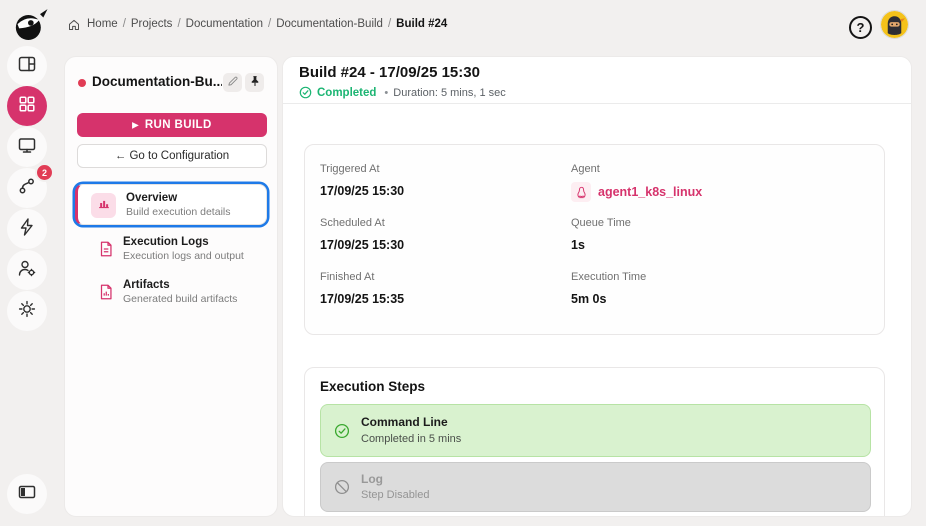 The image size is (926, 526). What do you see at coordinates (329, 24) in the screenshot?
I see `breadcrumb-documentation-build: Documentation-Build` at bounding box center [329, 24].